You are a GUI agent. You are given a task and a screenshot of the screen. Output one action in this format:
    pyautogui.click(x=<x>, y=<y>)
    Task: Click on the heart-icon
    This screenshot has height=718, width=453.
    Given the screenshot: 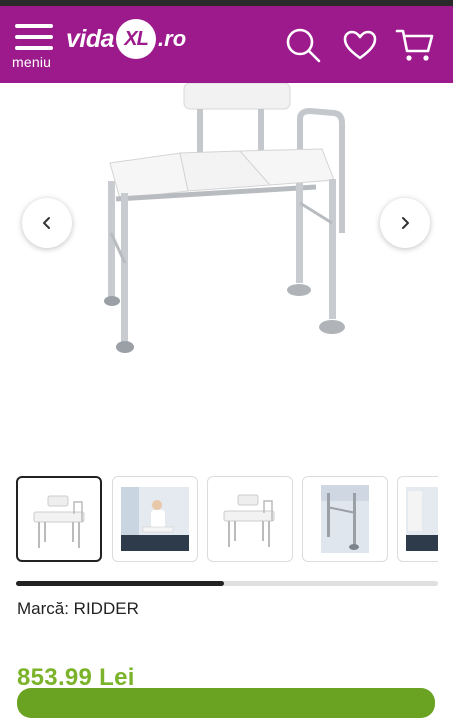 What is the action you would take?
    pyautogui.click(x=360, y=45)
    